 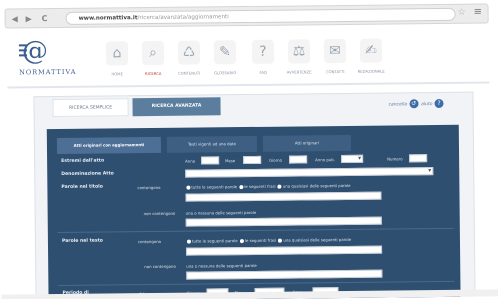 I want to click on tab-ricerca-avanzata: RICERCA AVANZATA, so click(x=176, y=107).